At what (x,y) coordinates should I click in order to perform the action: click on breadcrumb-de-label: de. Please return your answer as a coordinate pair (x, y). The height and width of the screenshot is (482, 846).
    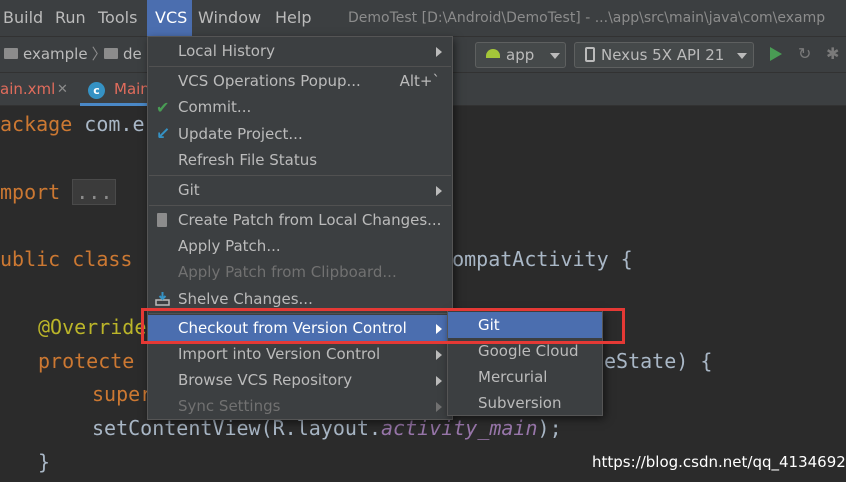
    Looking at the image, I should click on (132, 54).